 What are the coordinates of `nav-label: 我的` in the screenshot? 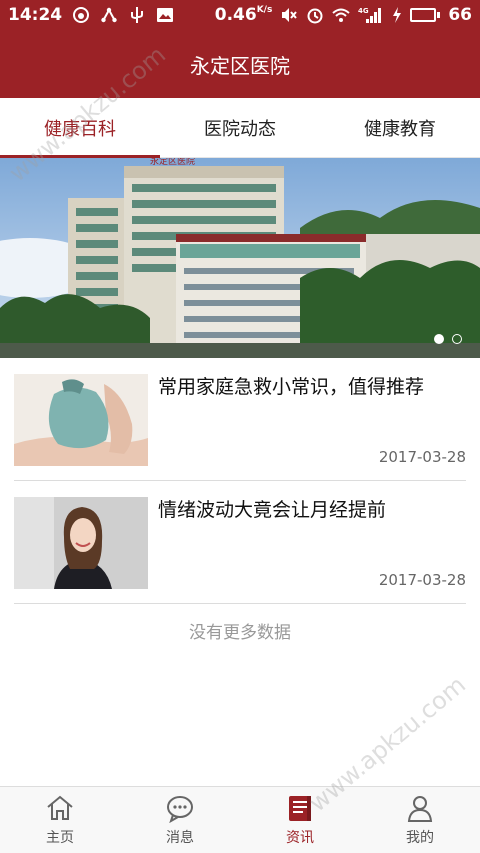 It's located at (420, 838).